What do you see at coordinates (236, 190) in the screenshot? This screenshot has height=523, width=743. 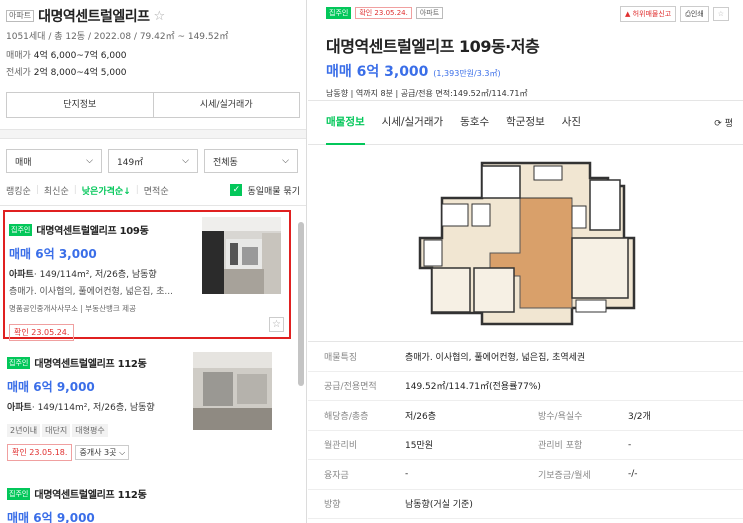 I see `check-icon: ✓` at bounding box center [236, 190].